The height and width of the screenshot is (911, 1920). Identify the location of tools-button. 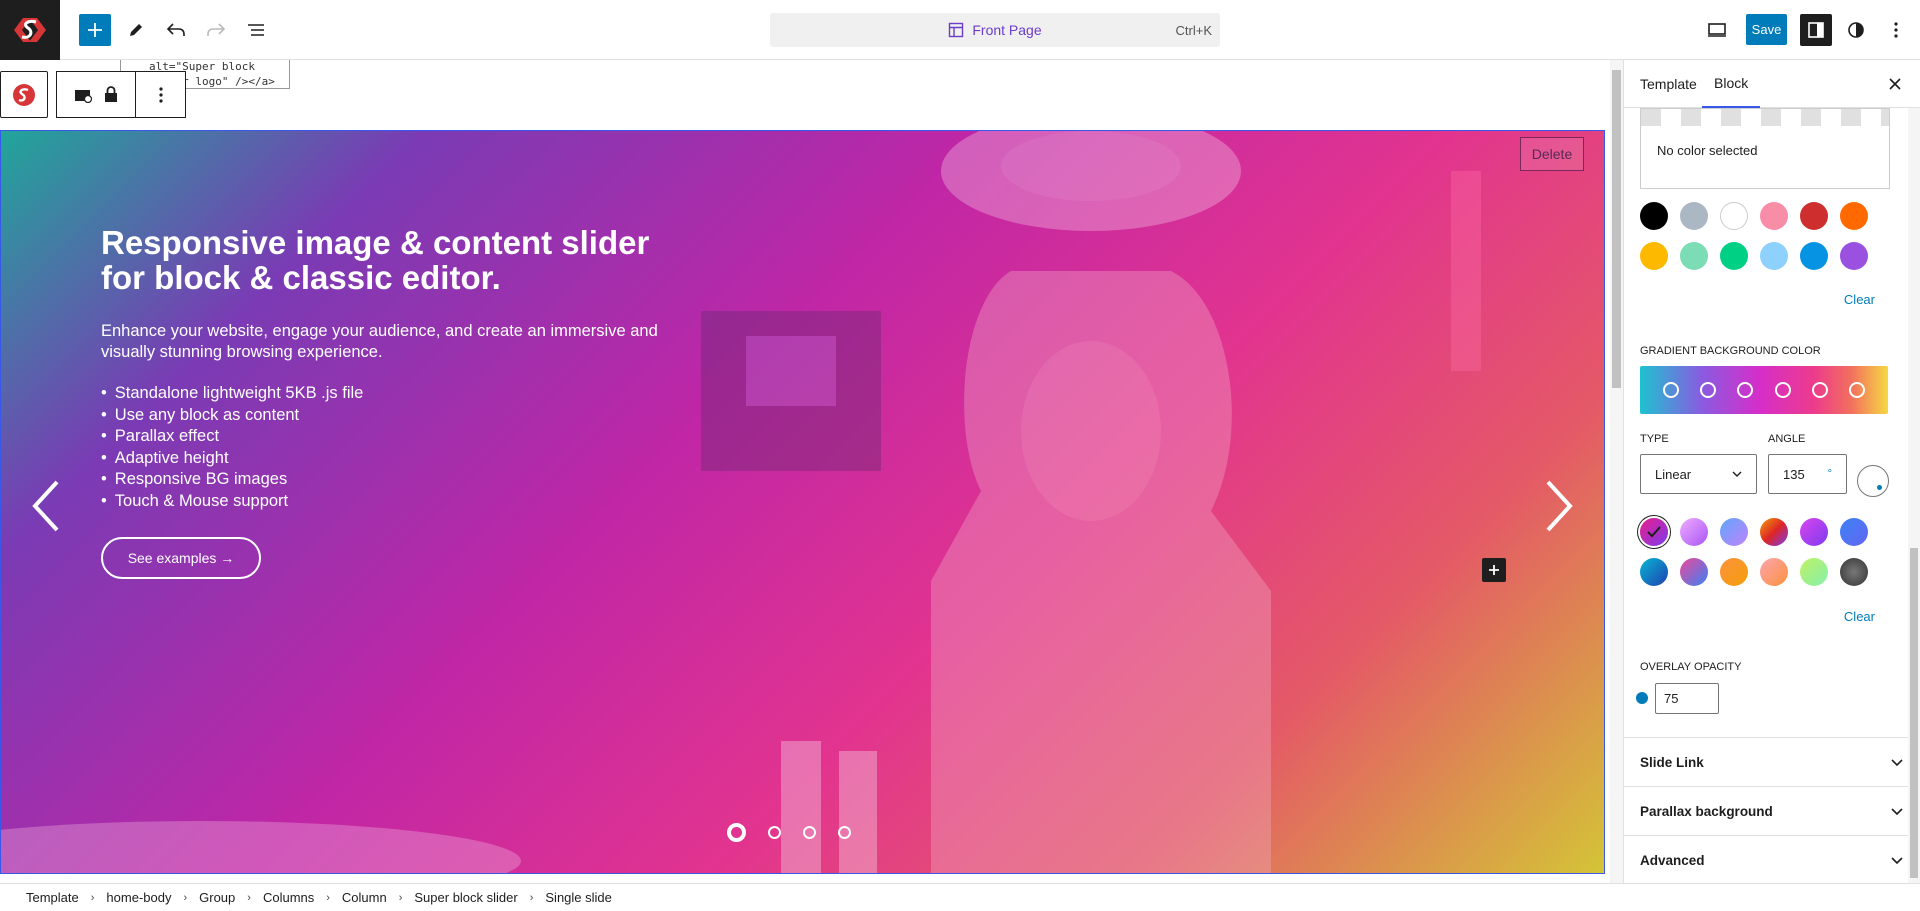
(136, 30).